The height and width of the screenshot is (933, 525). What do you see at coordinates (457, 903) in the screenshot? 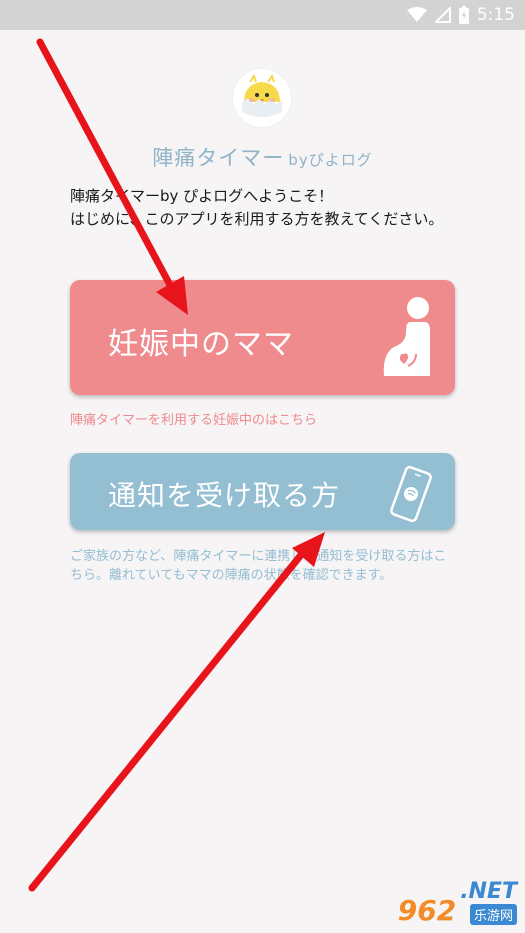
I see `site-watermark: 962 .NET 乐游网` at bounding box center [457, 903].